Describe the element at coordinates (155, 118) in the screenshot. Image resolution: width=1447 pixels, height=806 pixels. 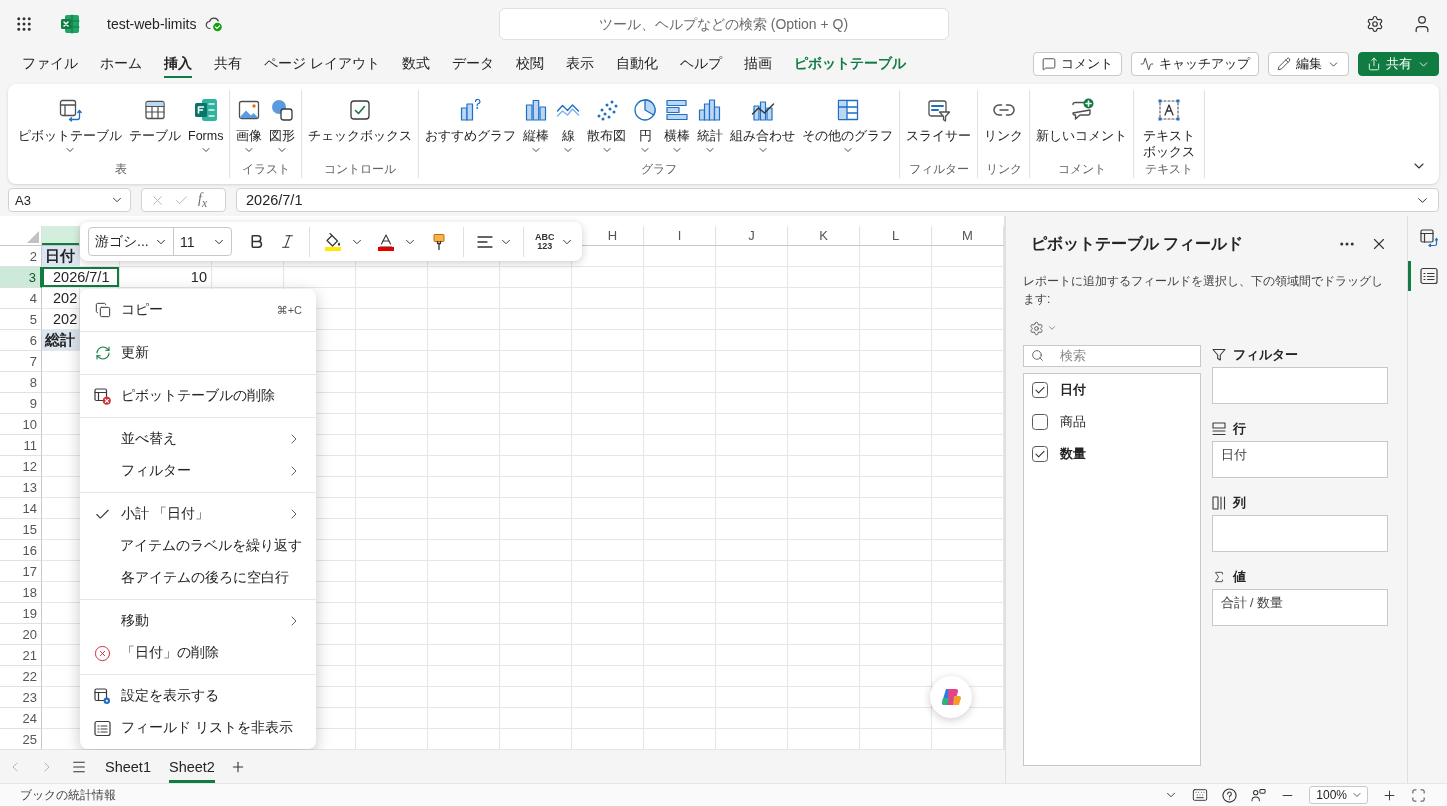
I see `table-button: テーブル` at that location.